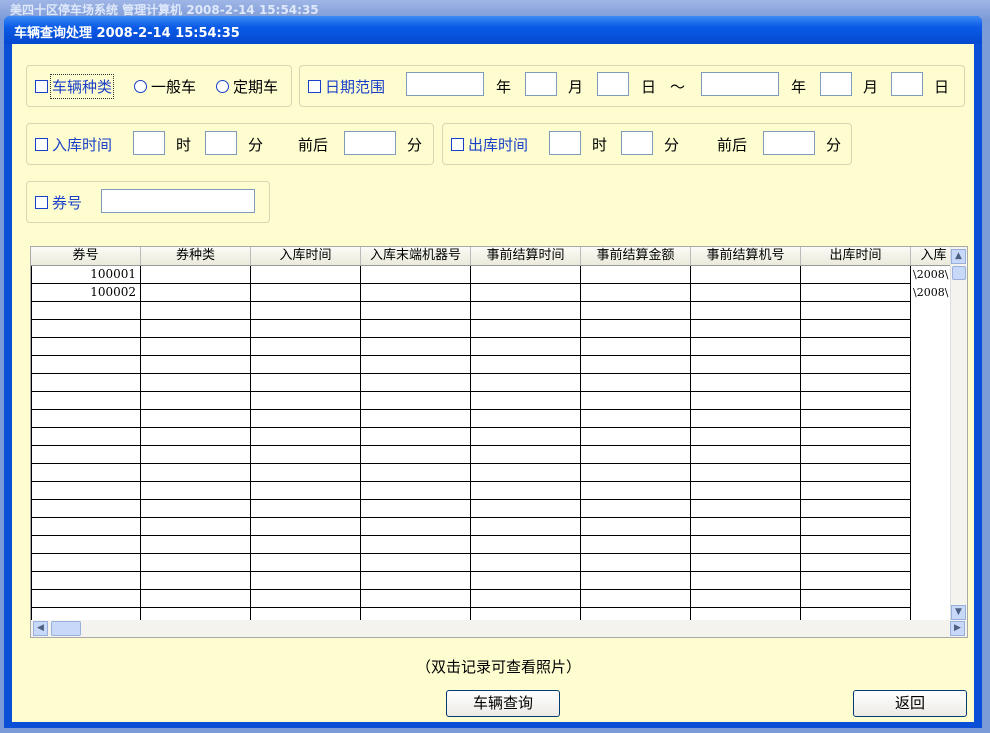  I want to click on exit-minute-input, so click(637, 143).